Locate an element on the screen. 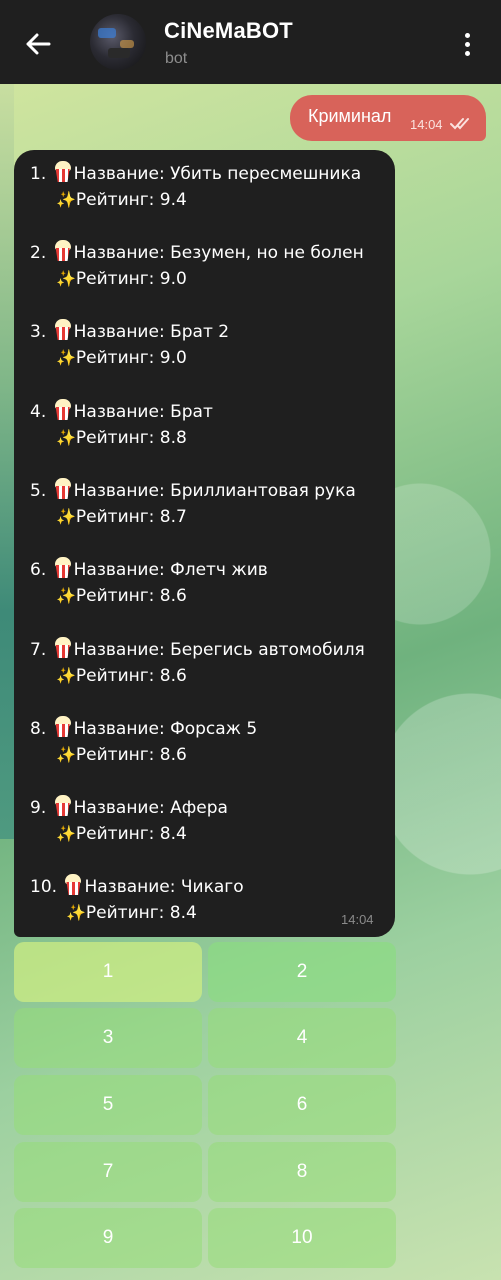  movie-name: Название: Брат is located at coordinates (143, 412).